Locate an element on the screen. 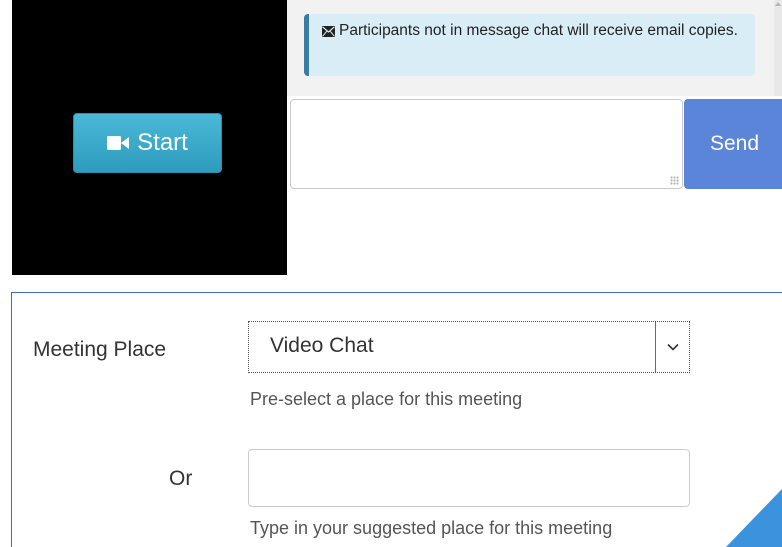 Image resolution: width=782 pixels, height=547 pixels. envelope-icon is located at coordinates (330, 30).